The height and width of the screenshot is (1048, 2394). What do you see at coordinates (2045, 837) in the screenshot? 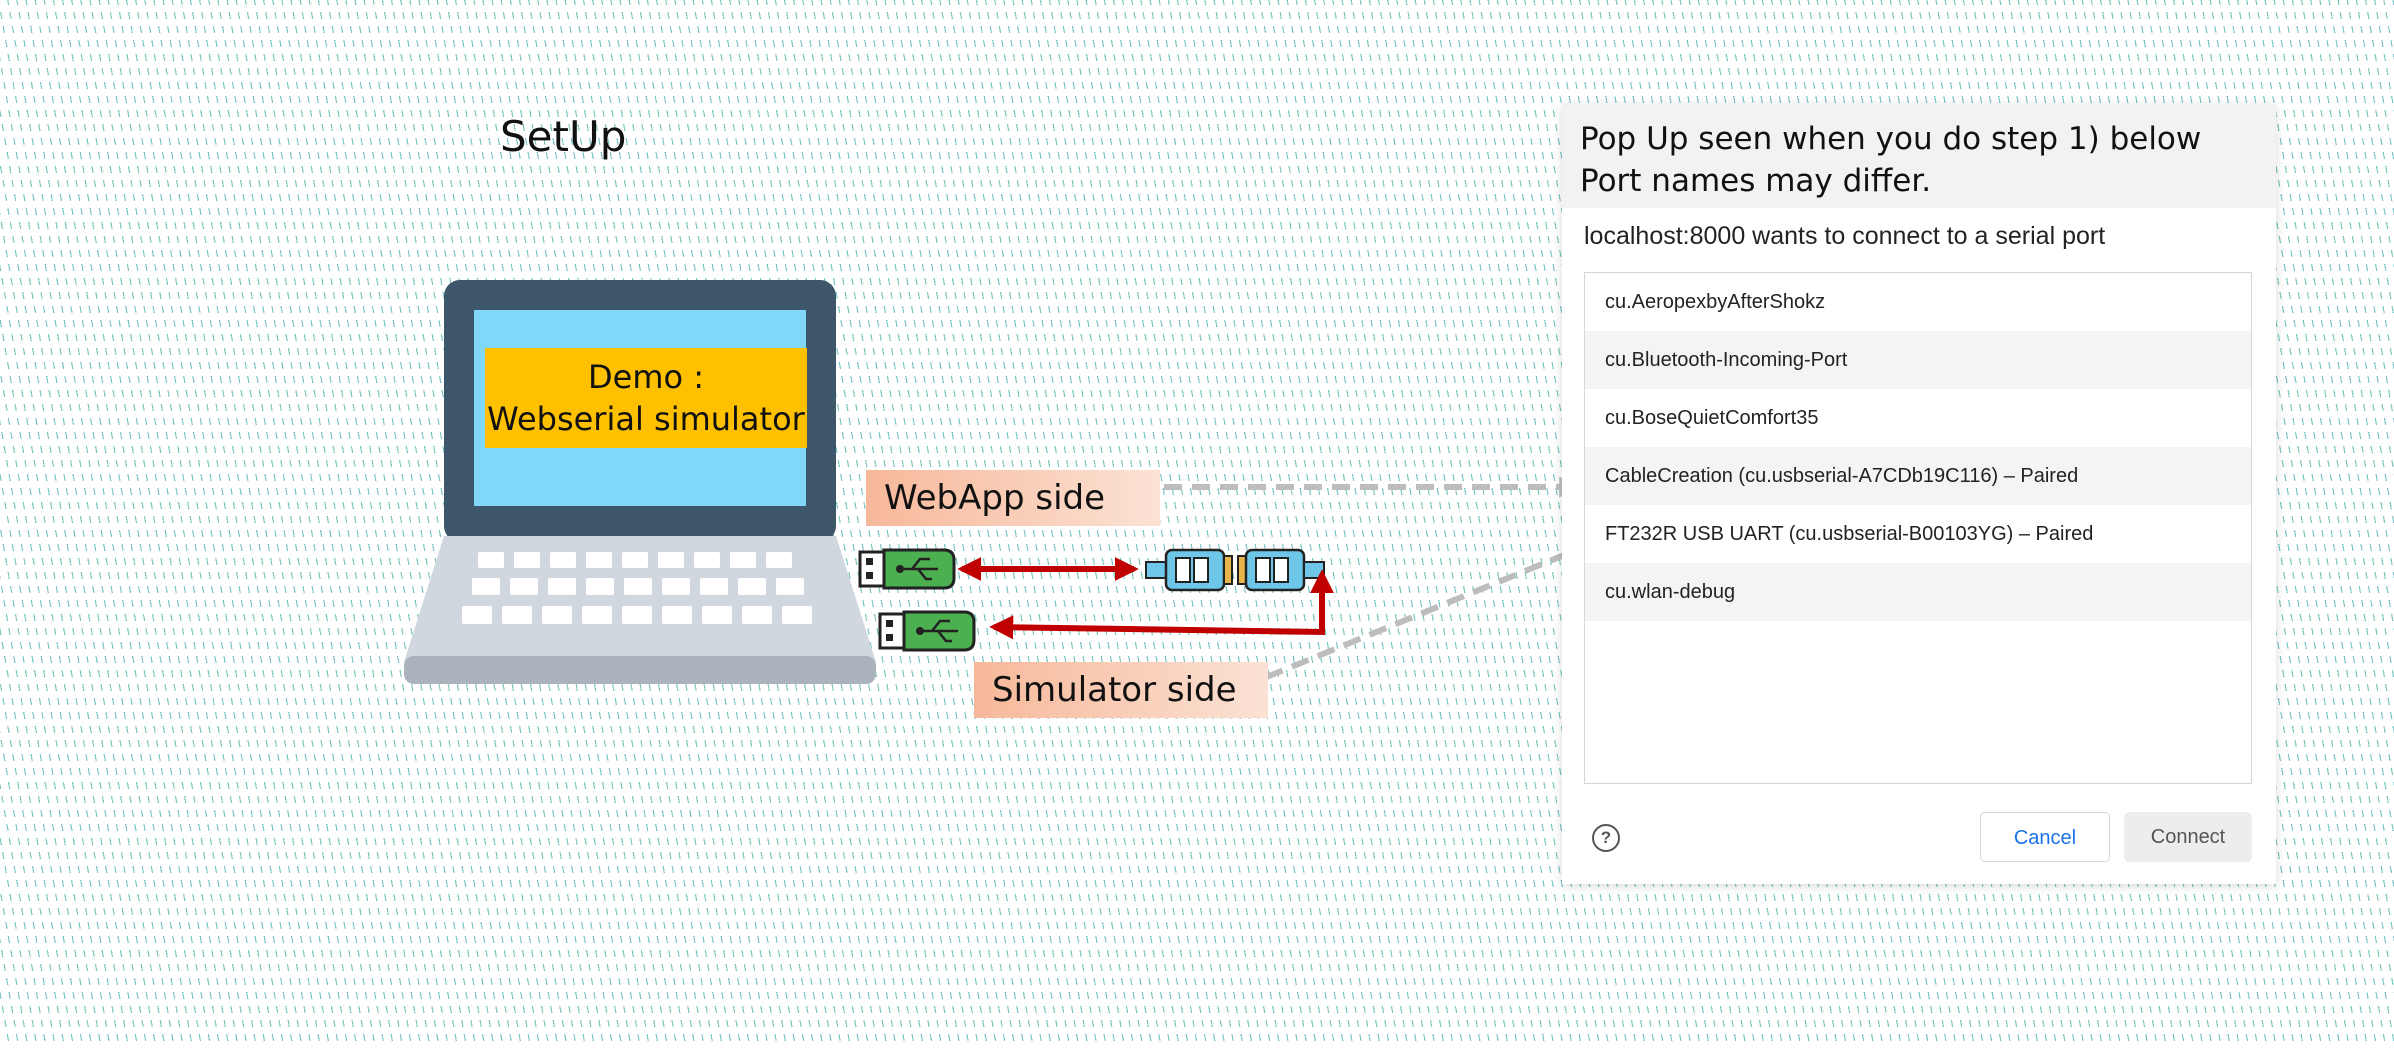
I see `cancel-button: Cancel` at bounding box center [2045, 837].